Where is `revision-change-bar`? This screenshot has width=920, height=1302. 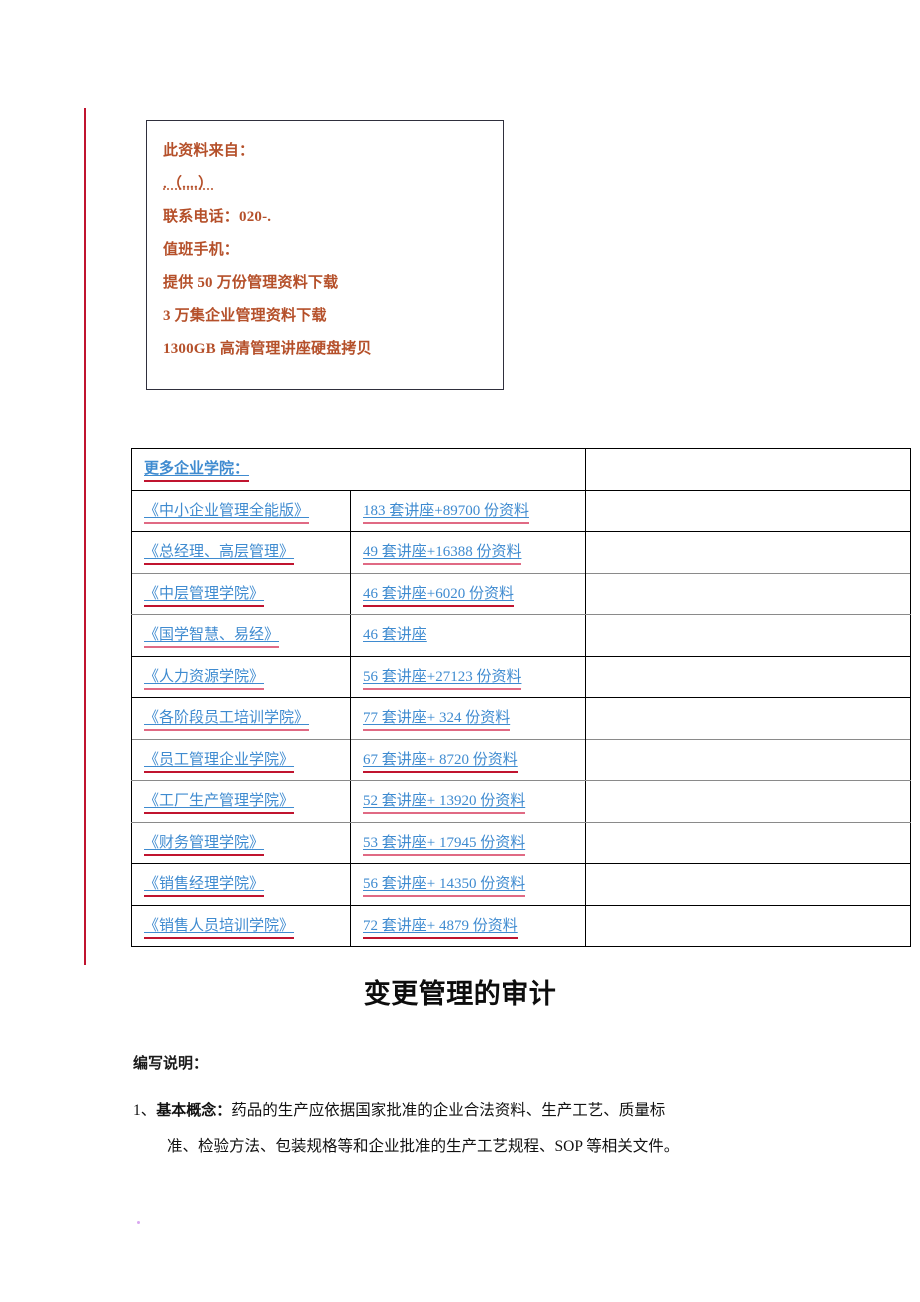
revision-change-bar is located at coordinates (85, 536).